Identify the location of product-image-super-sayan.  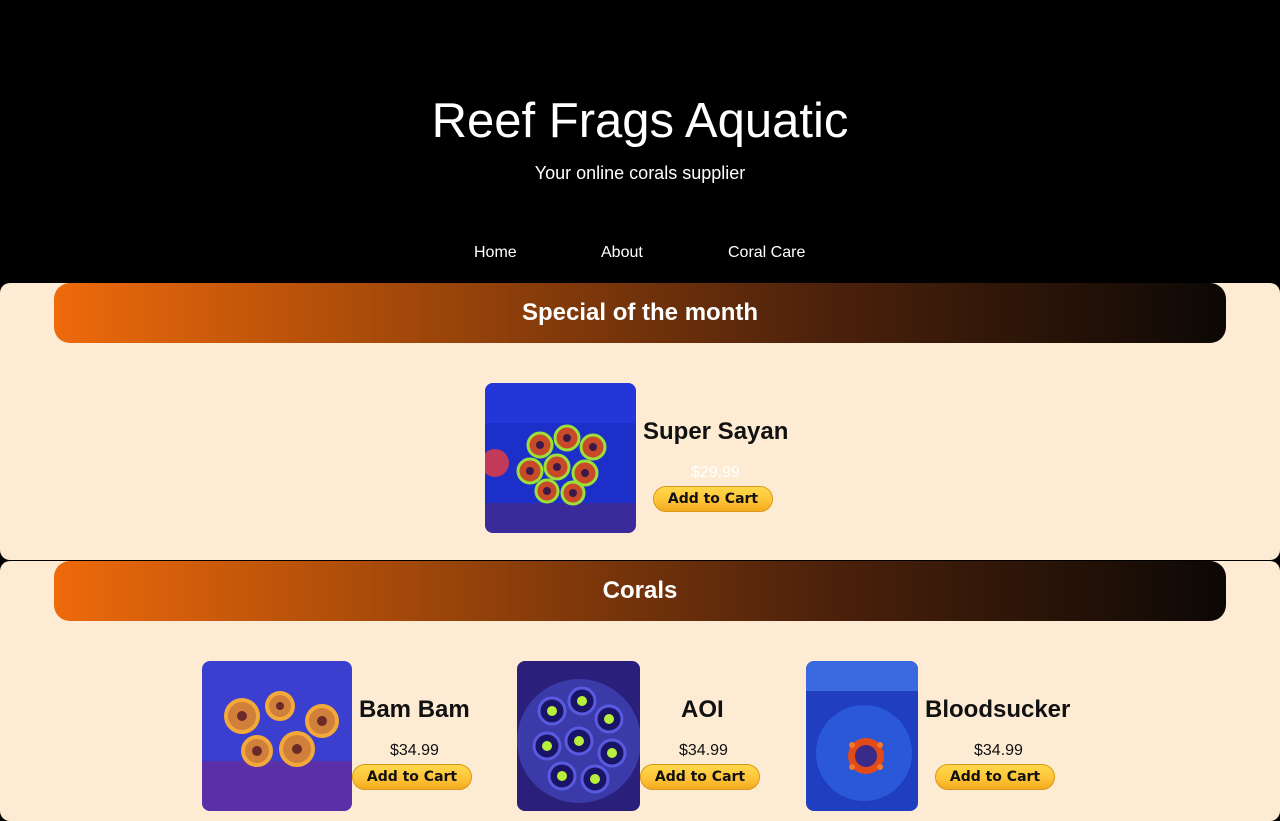
(560, 458).